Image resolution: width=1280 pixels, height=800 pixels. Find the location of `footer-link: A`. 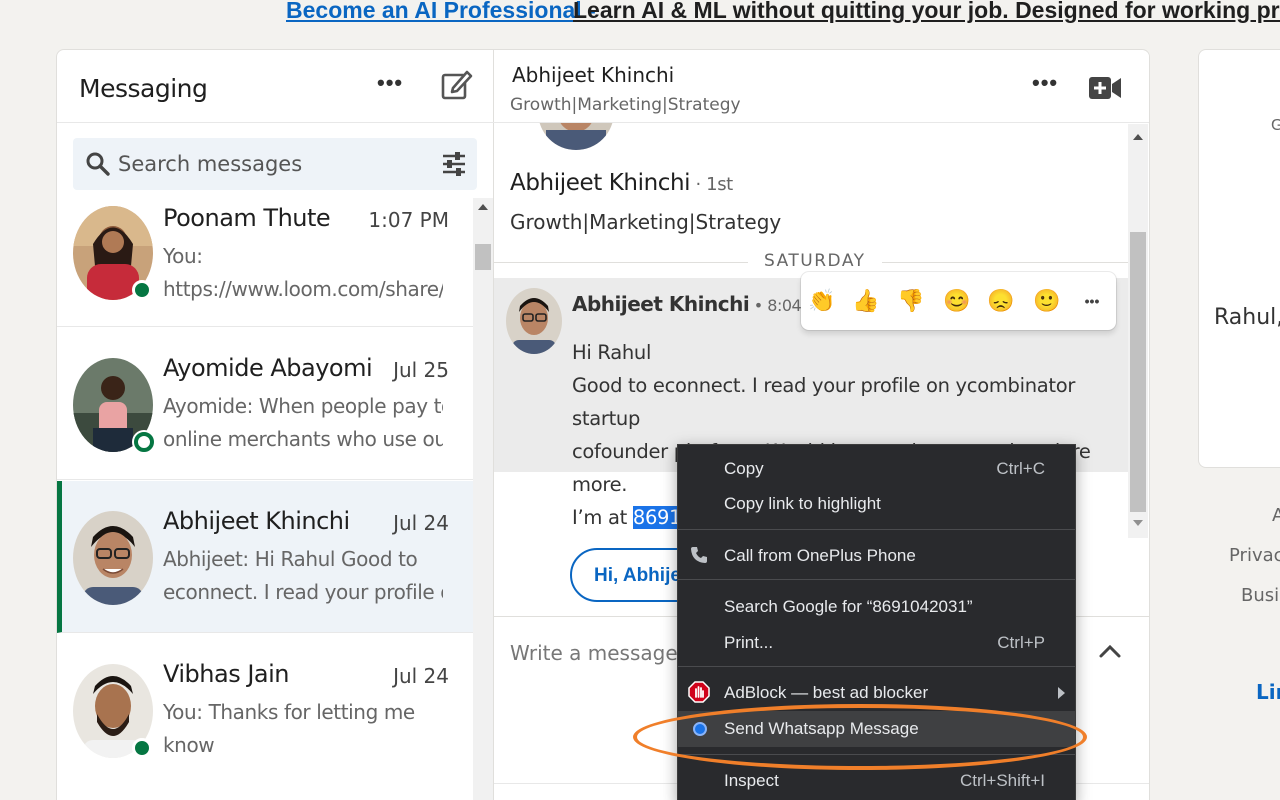

footer-link: A is located at coordinates (1276, 515).